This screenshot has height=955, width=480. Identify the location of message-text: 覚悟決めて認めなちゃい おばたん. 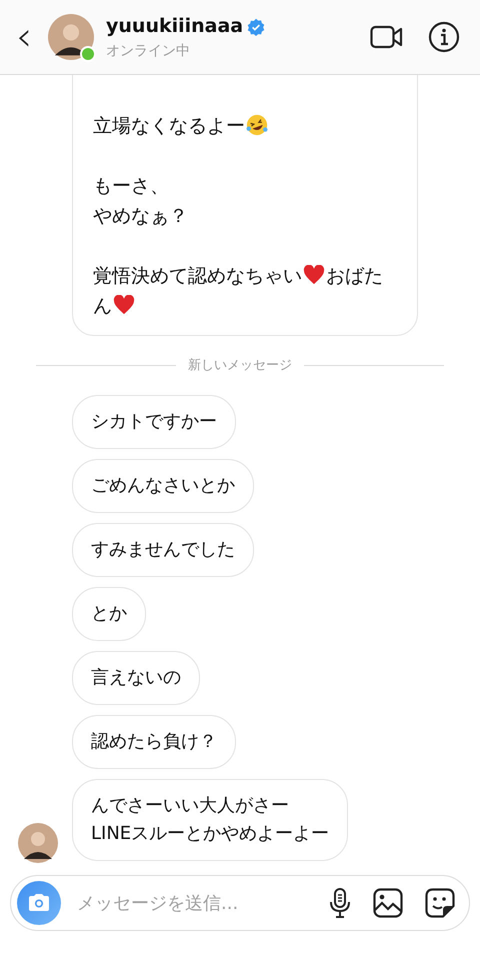
(238, 291).